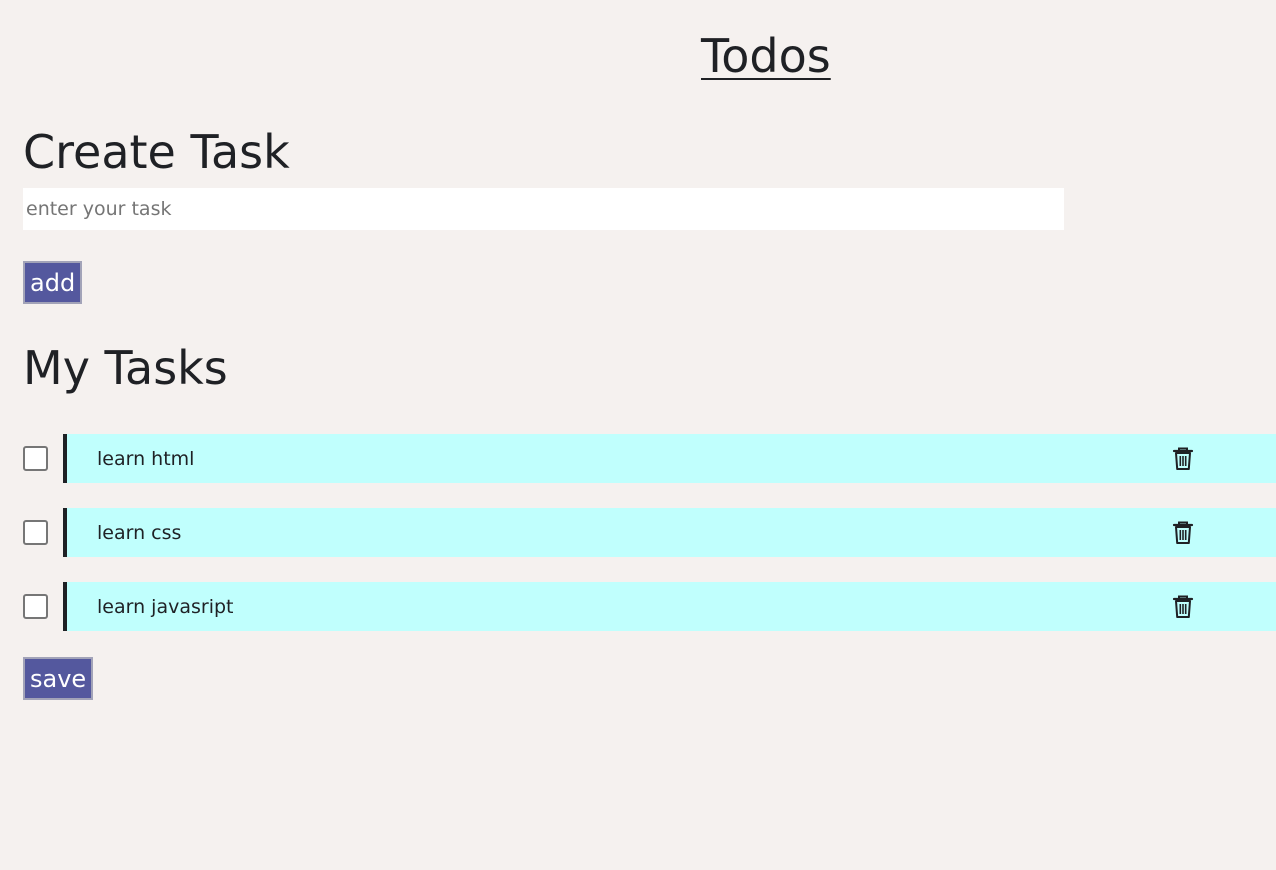  I want to click on task-item: learn javasript, so click(649, 606).